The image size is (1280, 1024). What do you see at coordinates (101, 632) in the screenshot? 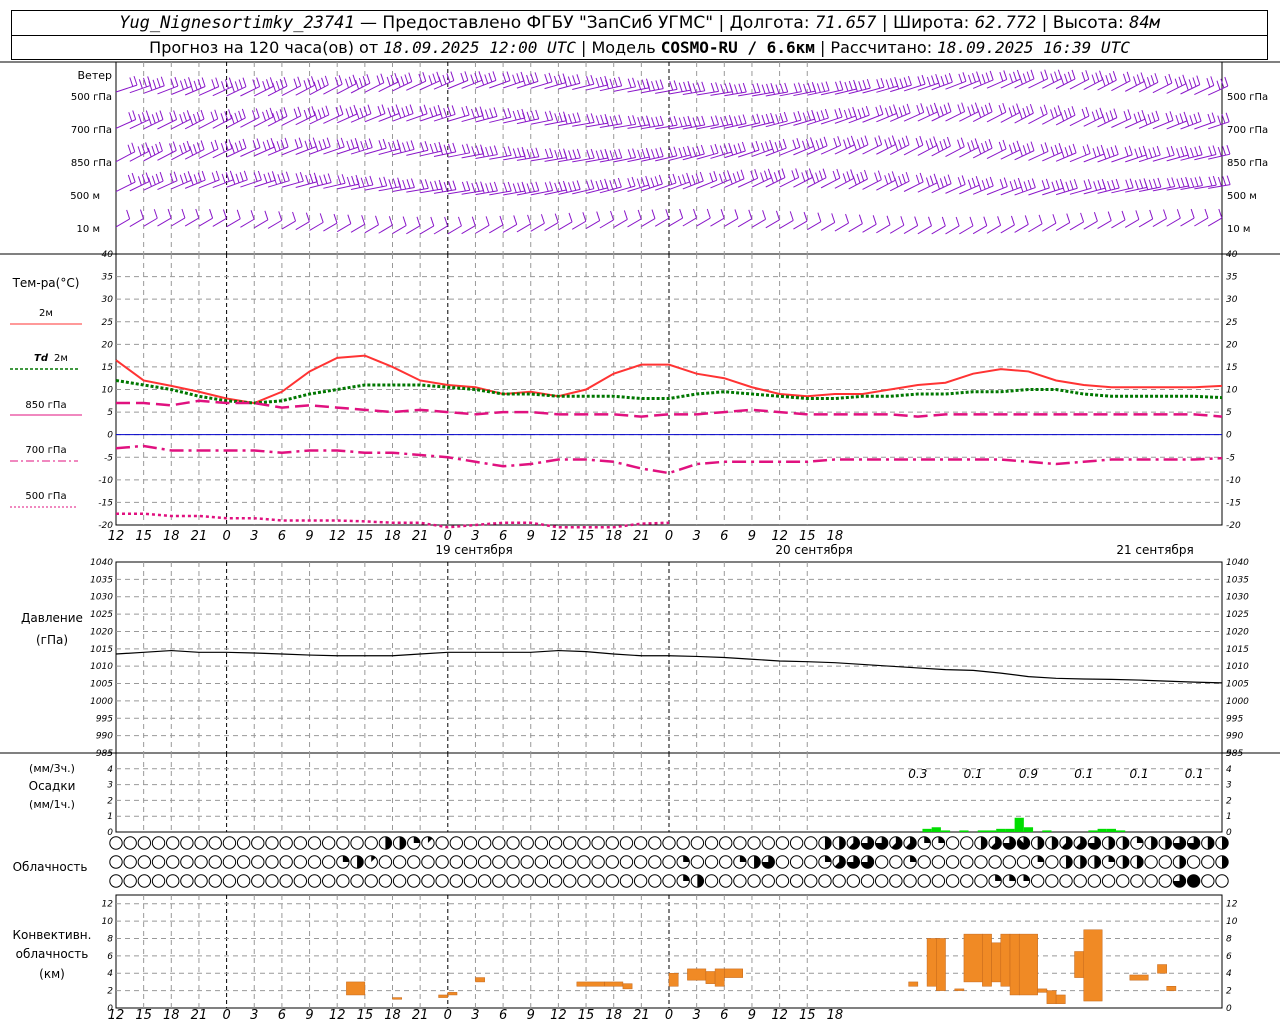
I see `y-tick-label: 1020` at bounding box center [101, 632].